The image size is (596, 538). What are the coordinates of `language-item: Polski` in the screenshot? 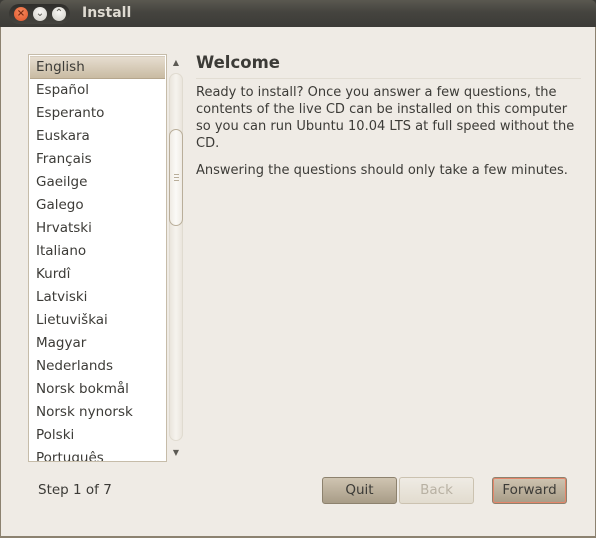 It's located at (97, 435).